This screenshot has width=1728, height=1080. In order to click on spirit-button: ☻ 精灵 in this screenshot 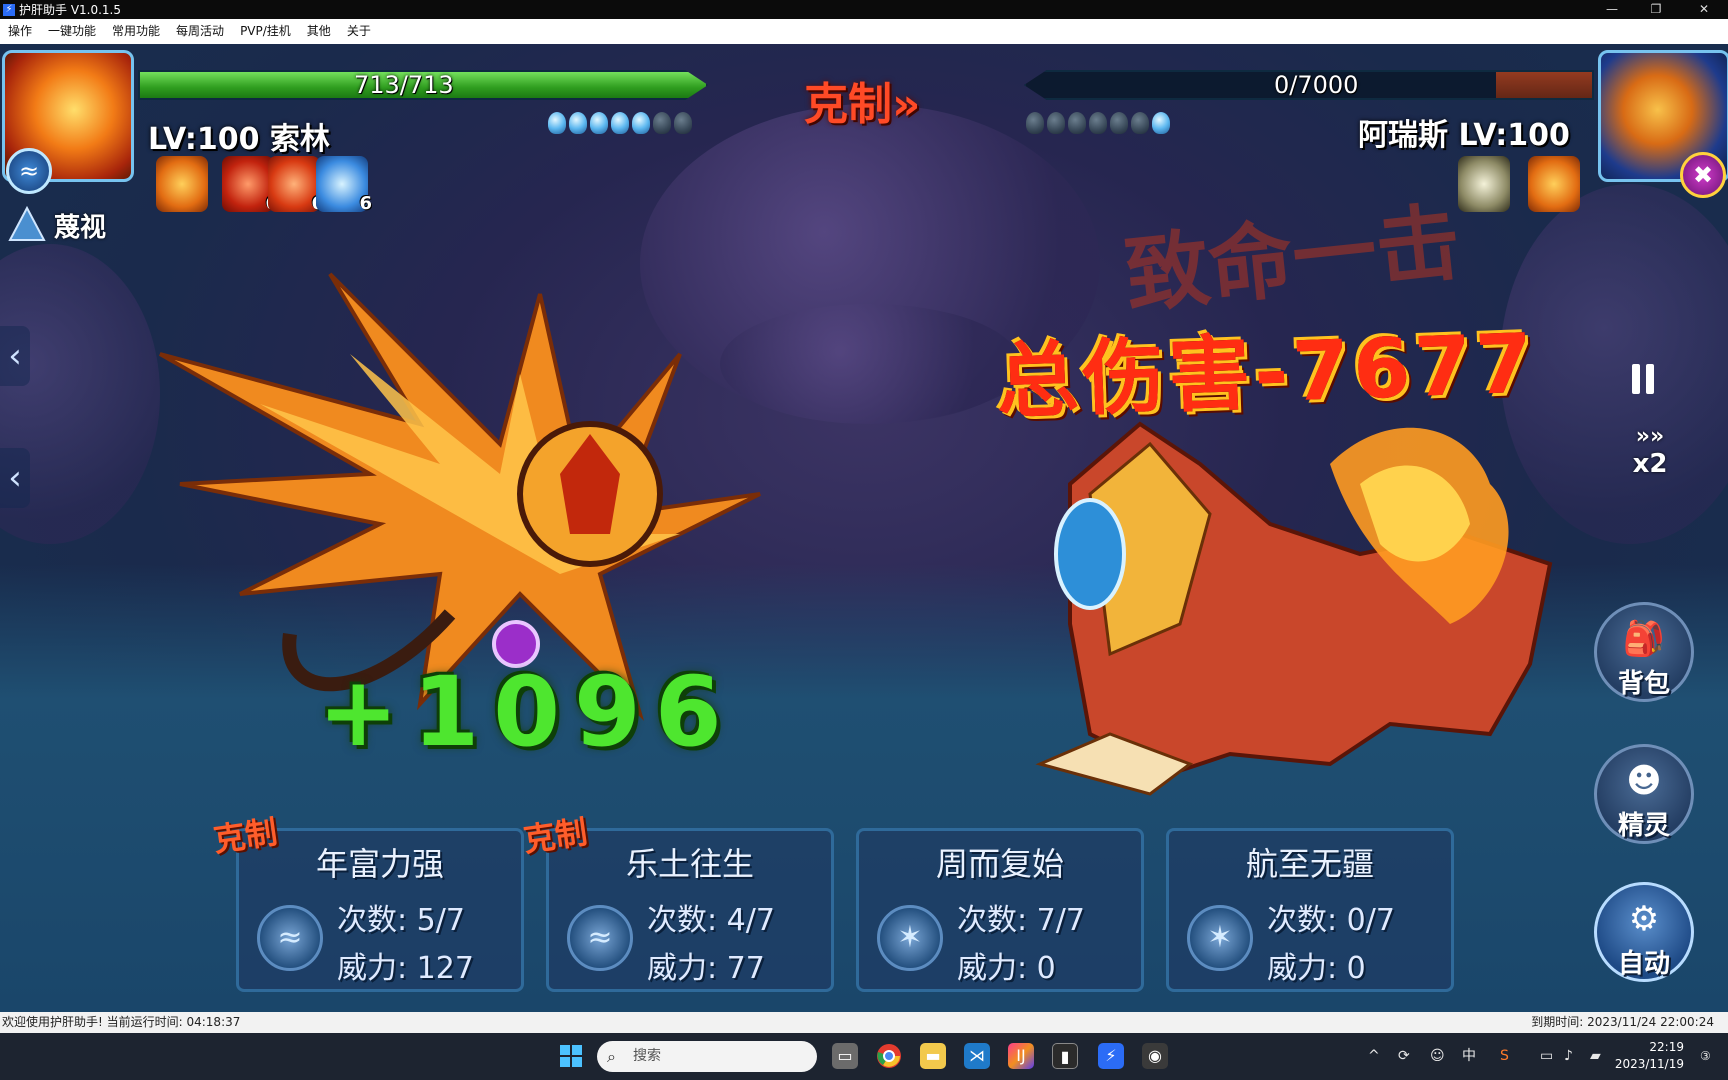, I will do `click(1644, 794)`.